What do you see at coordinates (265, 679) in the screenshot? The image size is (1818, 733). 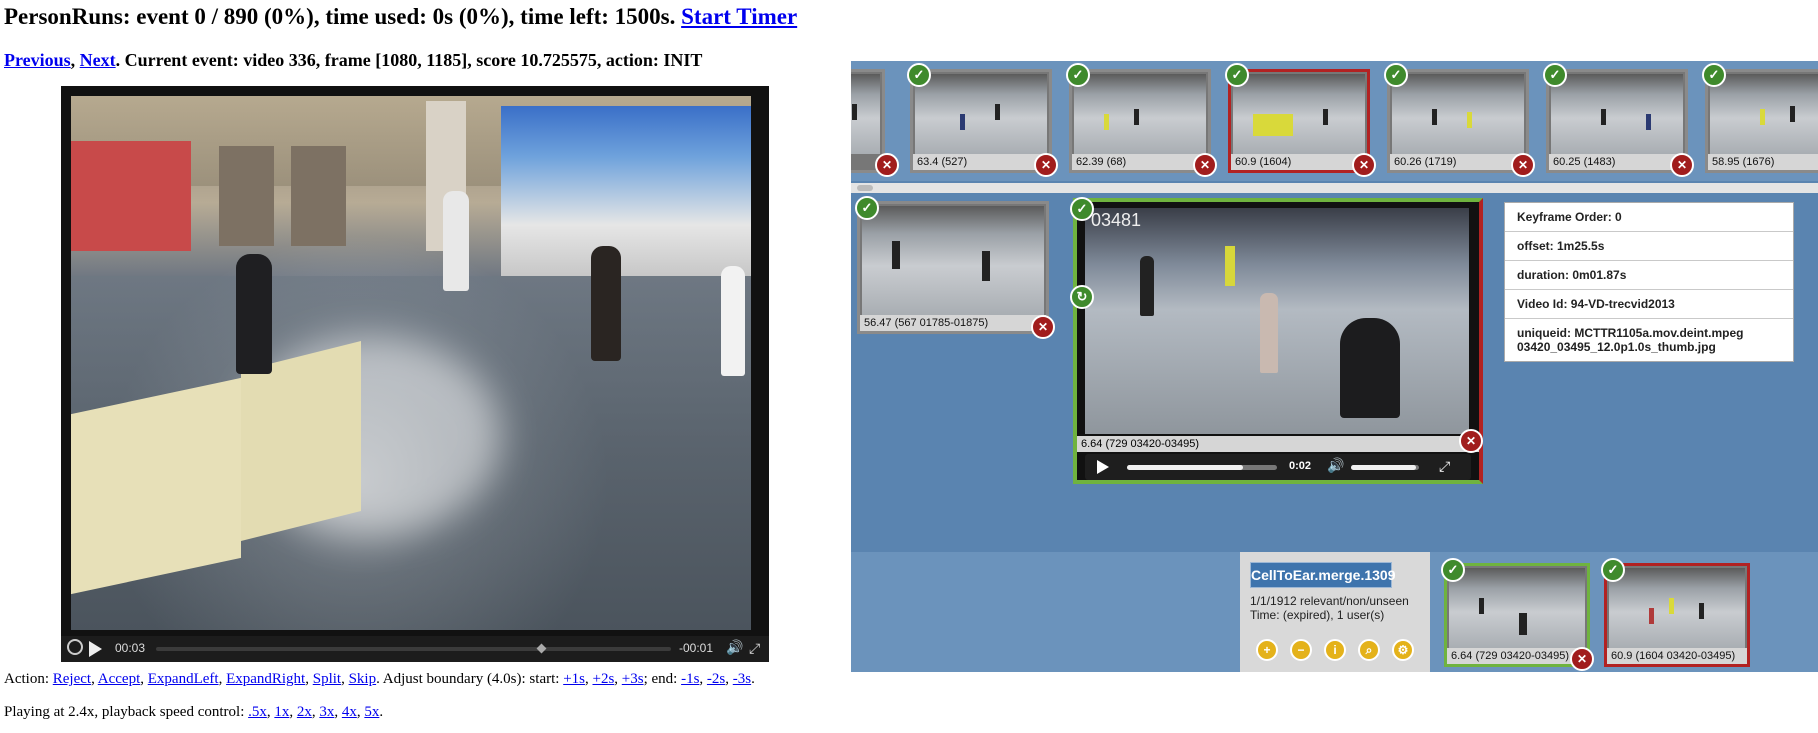 I see `expand-right-link: ExpandRight` at bounding box center [265, 679].